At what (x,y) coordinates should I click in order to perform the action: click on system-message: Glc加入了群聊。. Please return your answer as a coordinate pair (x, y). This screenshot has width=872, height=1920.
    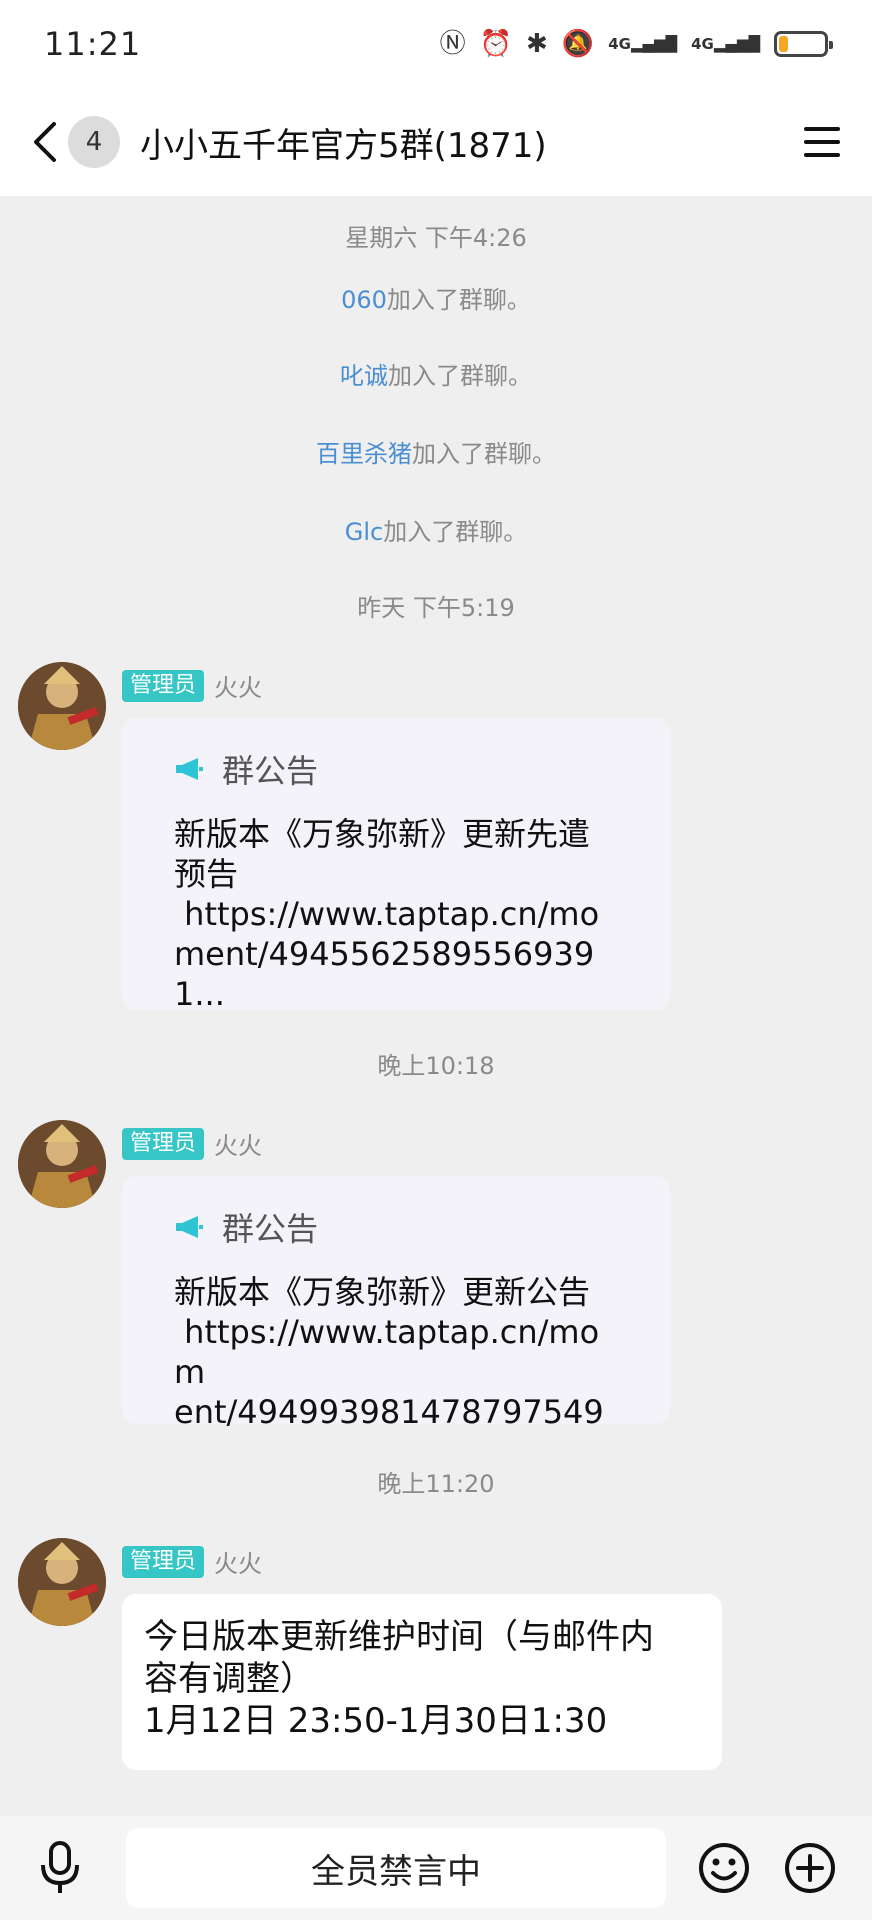
    Looking at the image, I should click on (436, 529).